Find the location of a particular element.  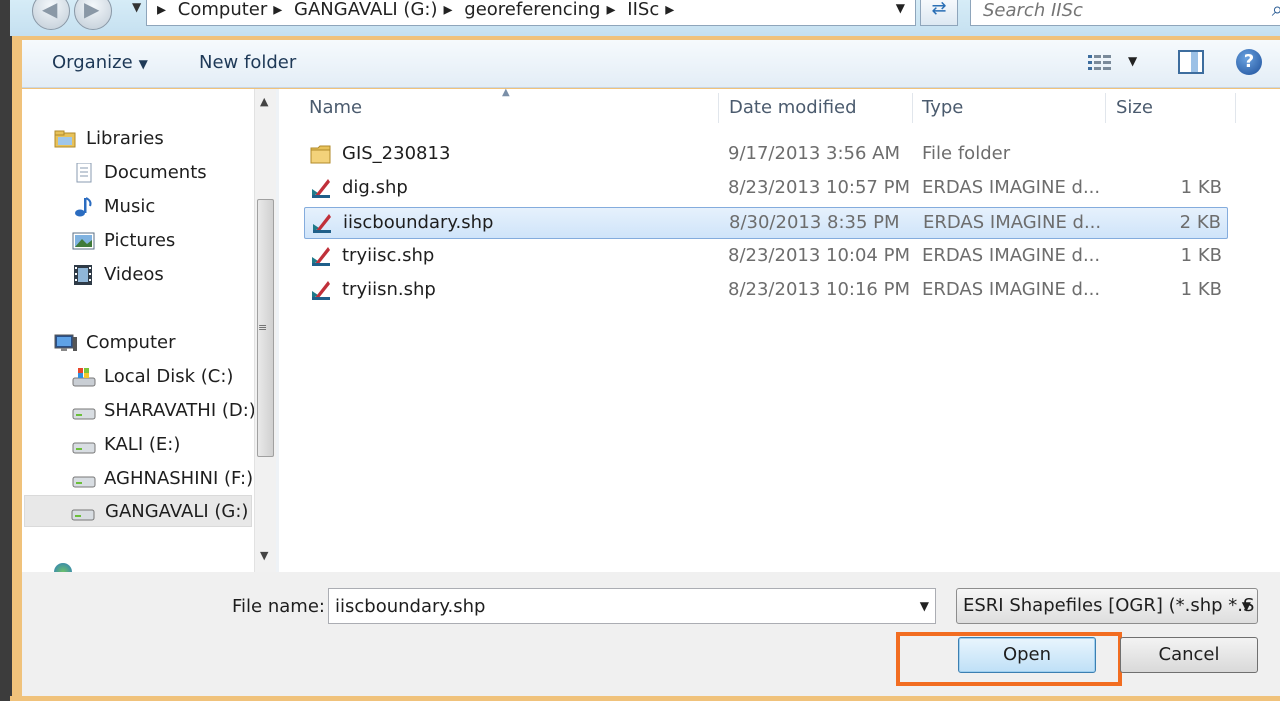

address-history-chevron-down-icon: ▼ is located at coordinates (900, 8).